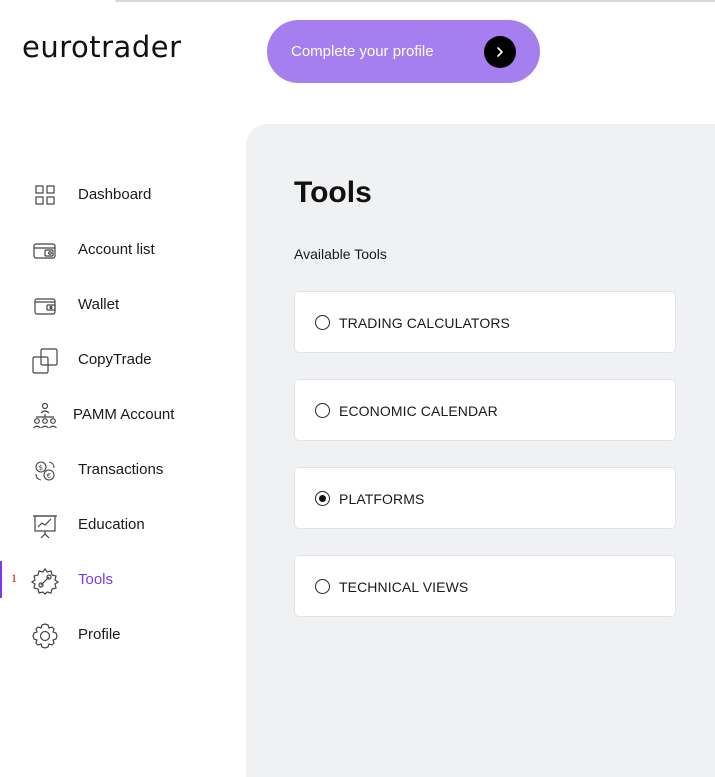 The image size is (715, 777). Describe the element at coordinates (500, 52) in the screenshot. I see `chevron-right-icon` at that location.